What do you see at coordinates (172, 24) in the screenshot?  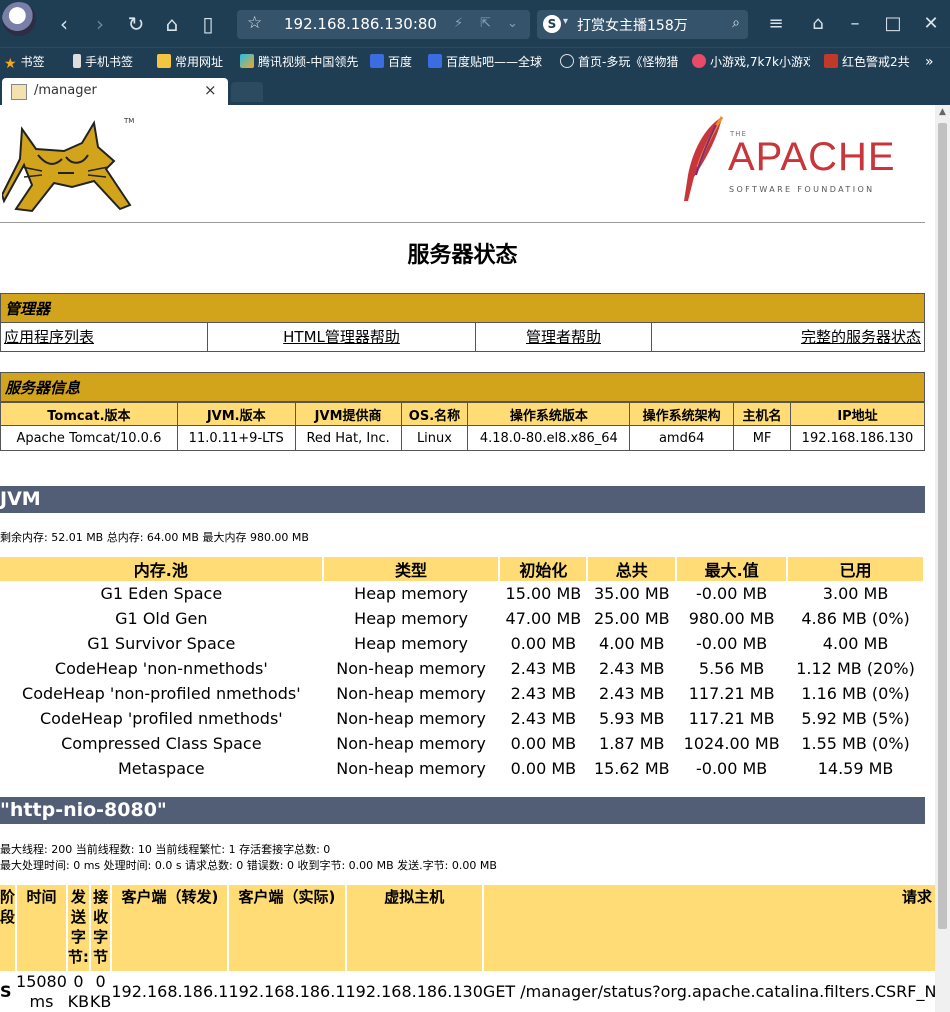 I see `home-icon: ⌂` at bounding box center [172, 24].